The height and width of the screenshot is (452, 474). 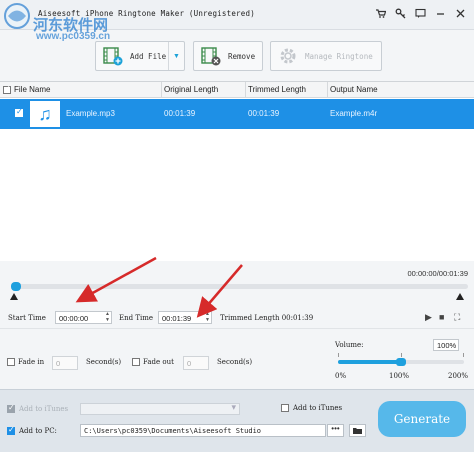 I want to click on itunes-device-select, so click(x=160, y=408).